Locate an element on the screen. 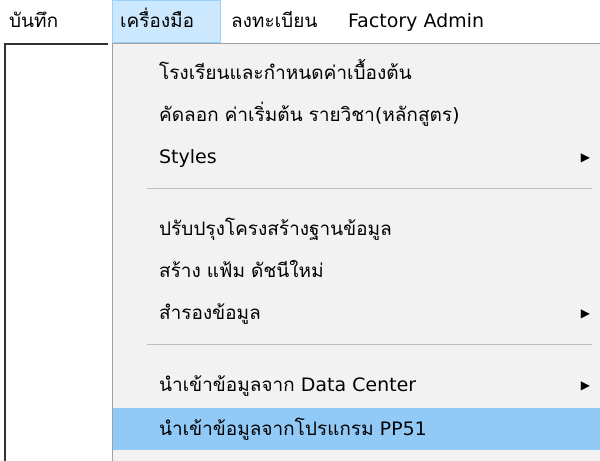 The height and width of the screenshot is (461, 600). menu-item-label: Styles is located at coordinates (188, 157).